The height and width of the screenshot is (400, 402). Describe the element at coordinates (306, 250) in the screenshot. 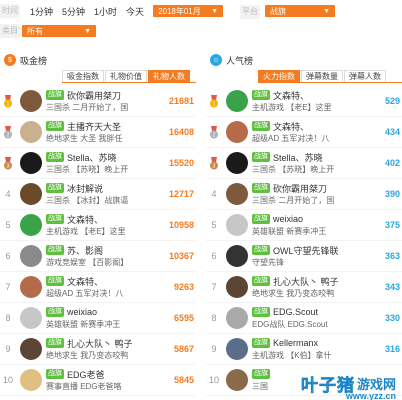

I see `streamer-name: OWL守望先锋联` at that location.